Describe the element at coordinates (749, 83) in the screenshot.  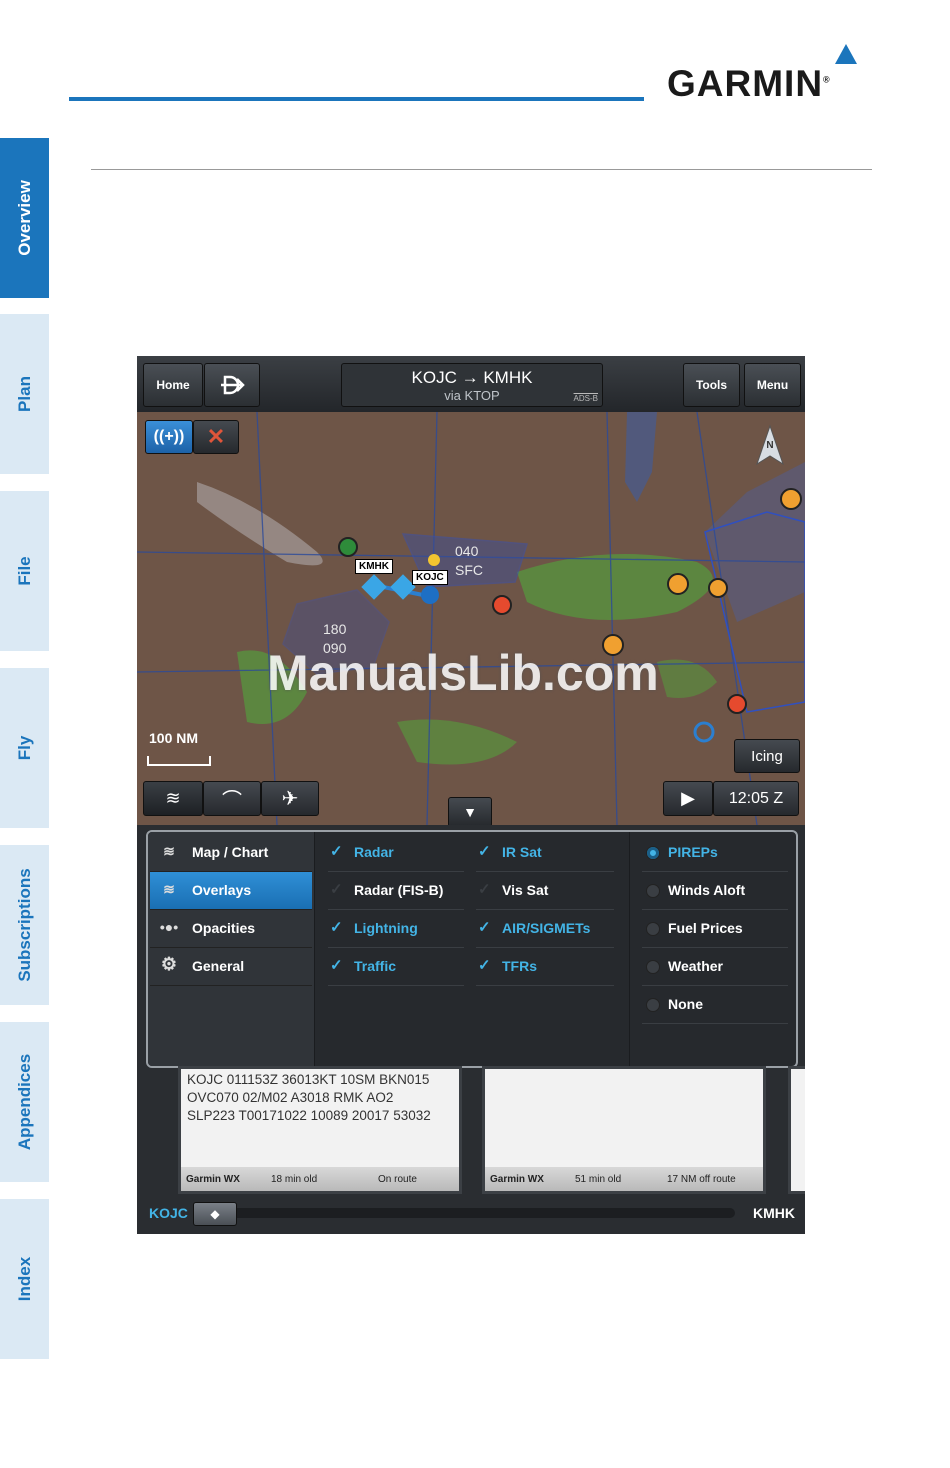
I see `garmin-logo: GARMIN®` at that location.